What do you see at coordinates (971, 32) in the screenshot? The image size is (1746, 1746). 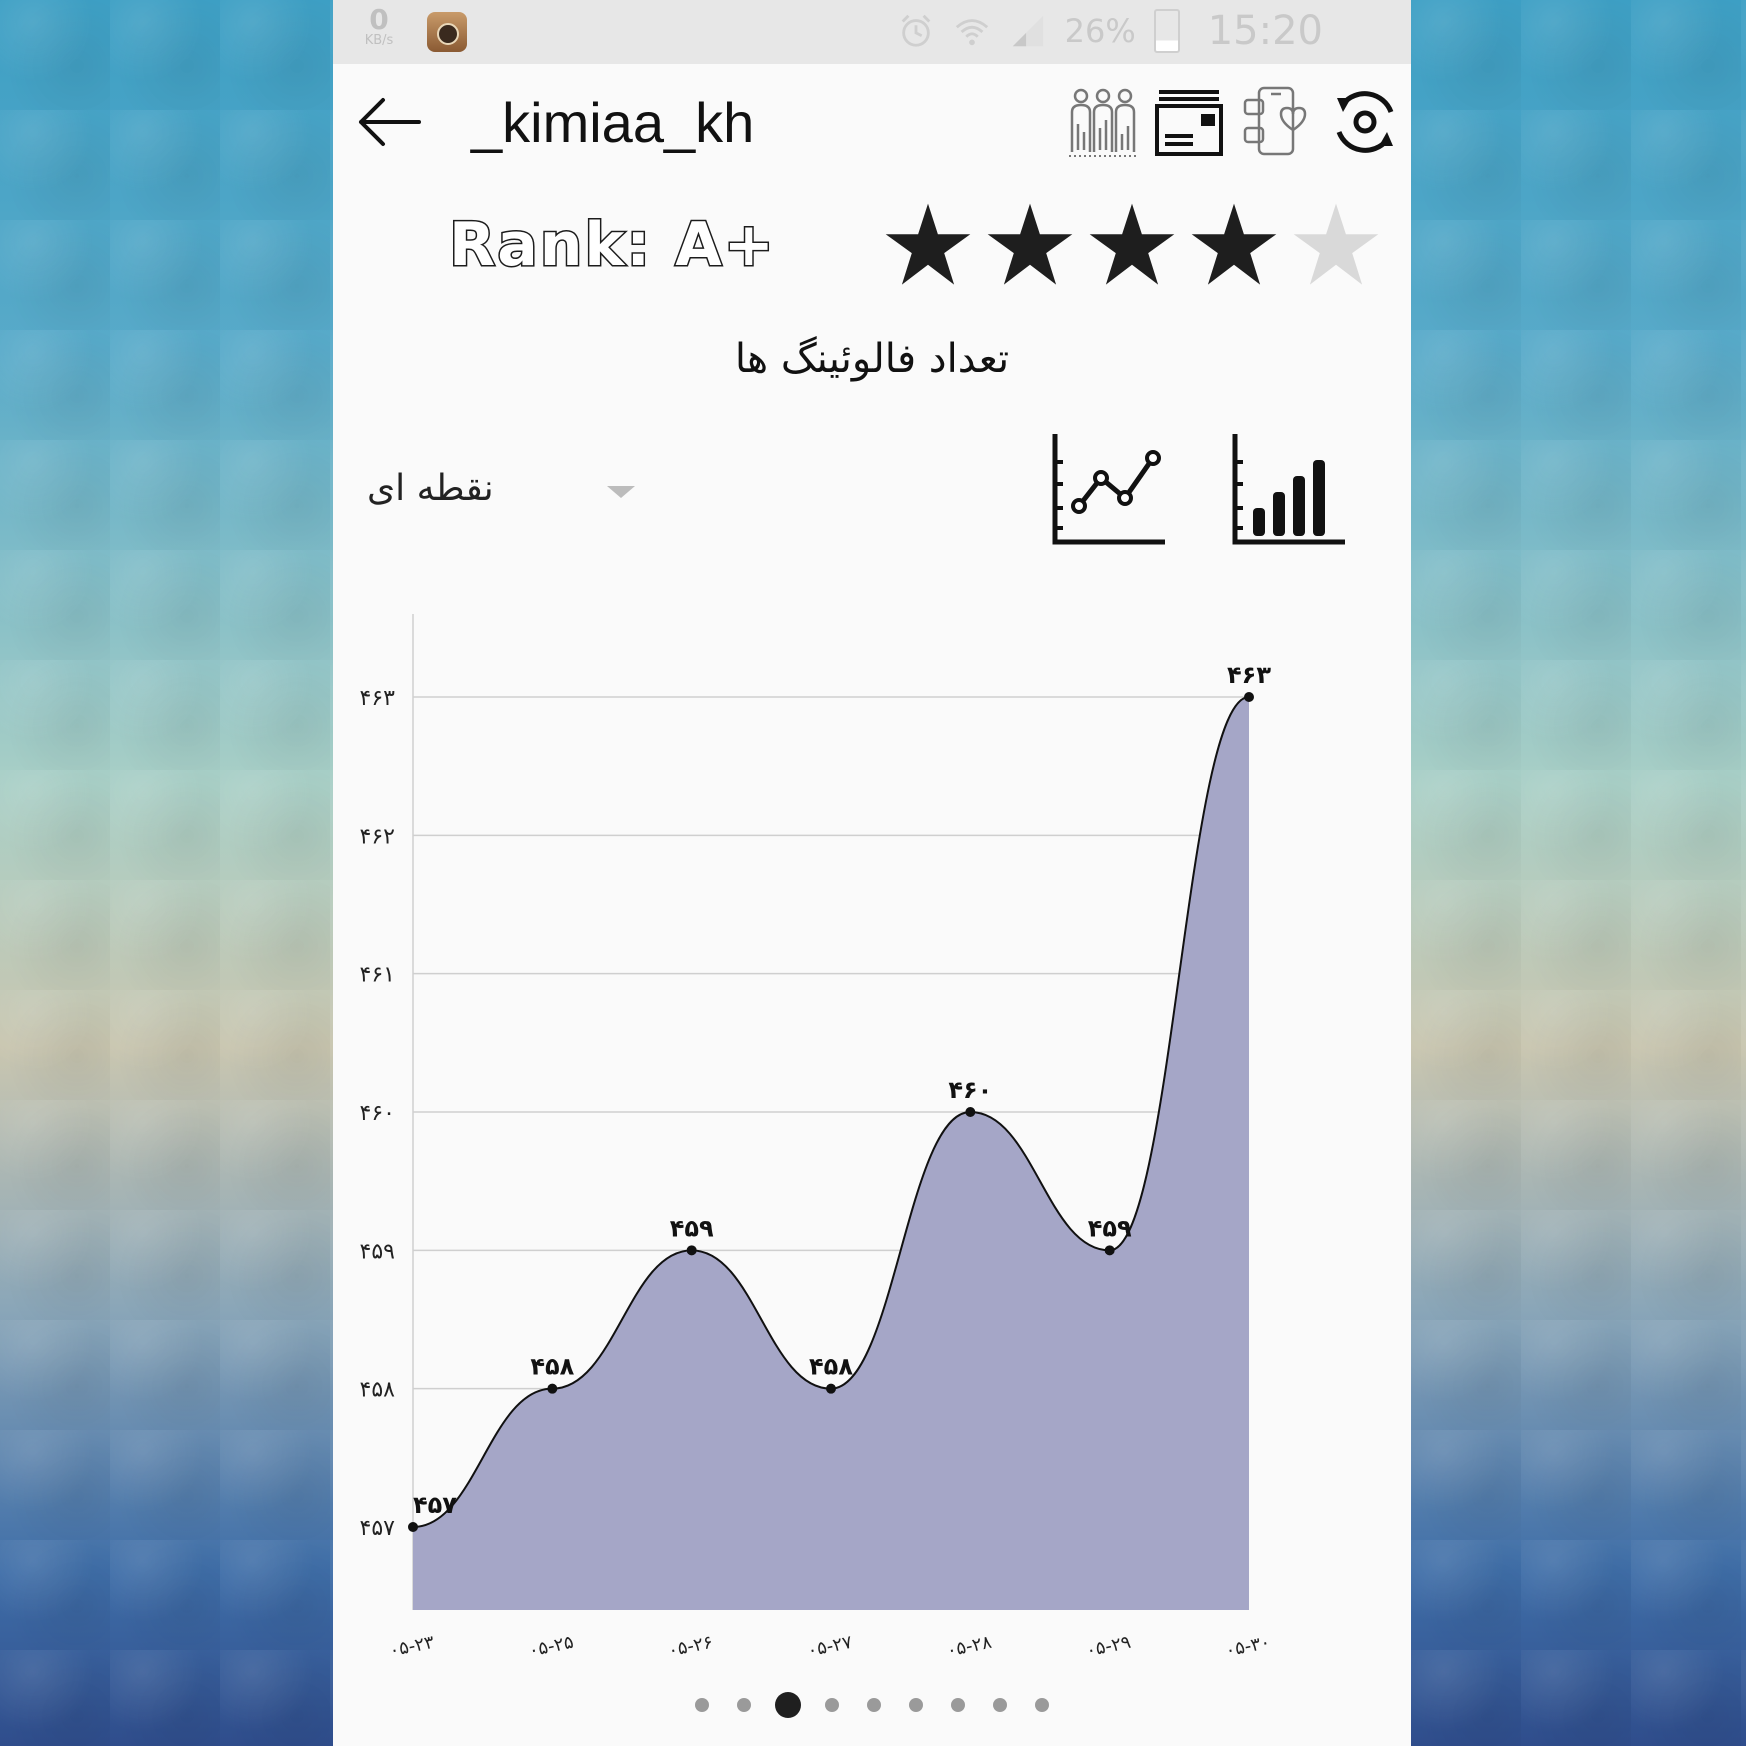 I see `wifi-icon` at bounding box center [971, 32].